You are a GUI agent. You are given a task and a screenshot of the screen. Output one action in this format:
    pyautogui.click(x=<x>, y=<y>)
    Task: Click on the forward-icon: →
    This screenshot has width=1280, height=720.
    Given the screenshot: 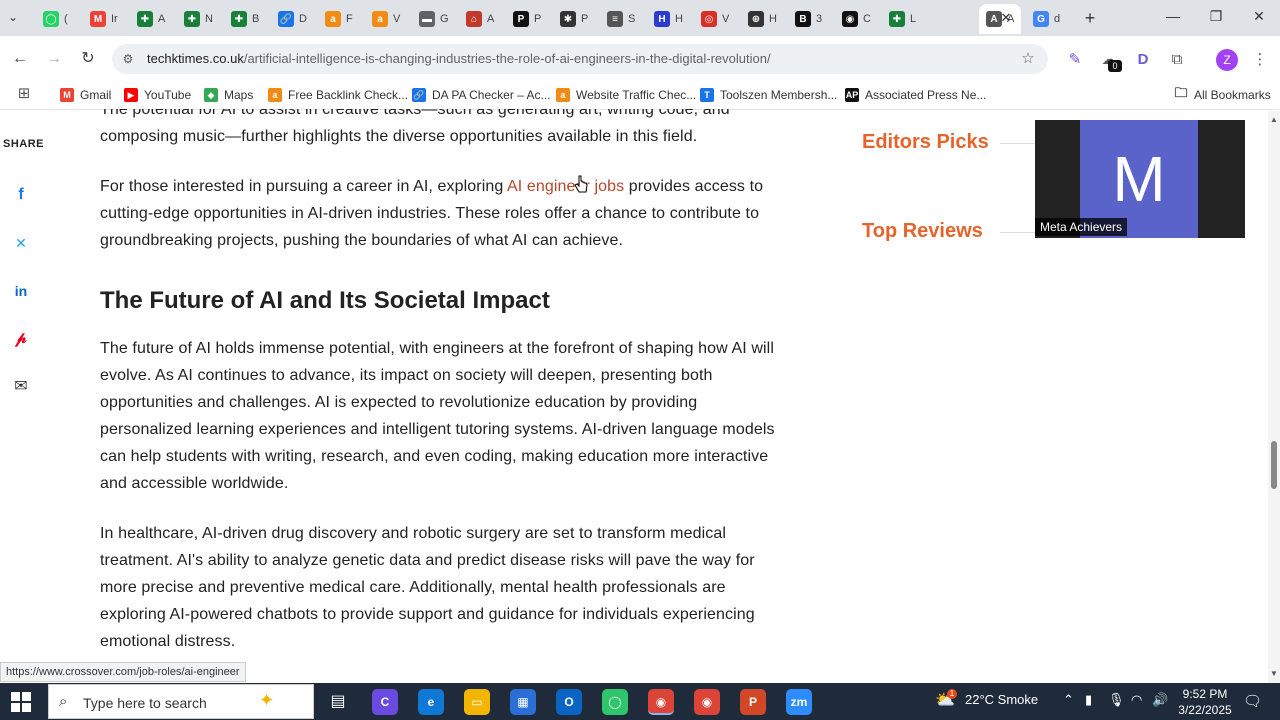 What is the action you would take?
    pyautogui.click(x=54, y=59)
    